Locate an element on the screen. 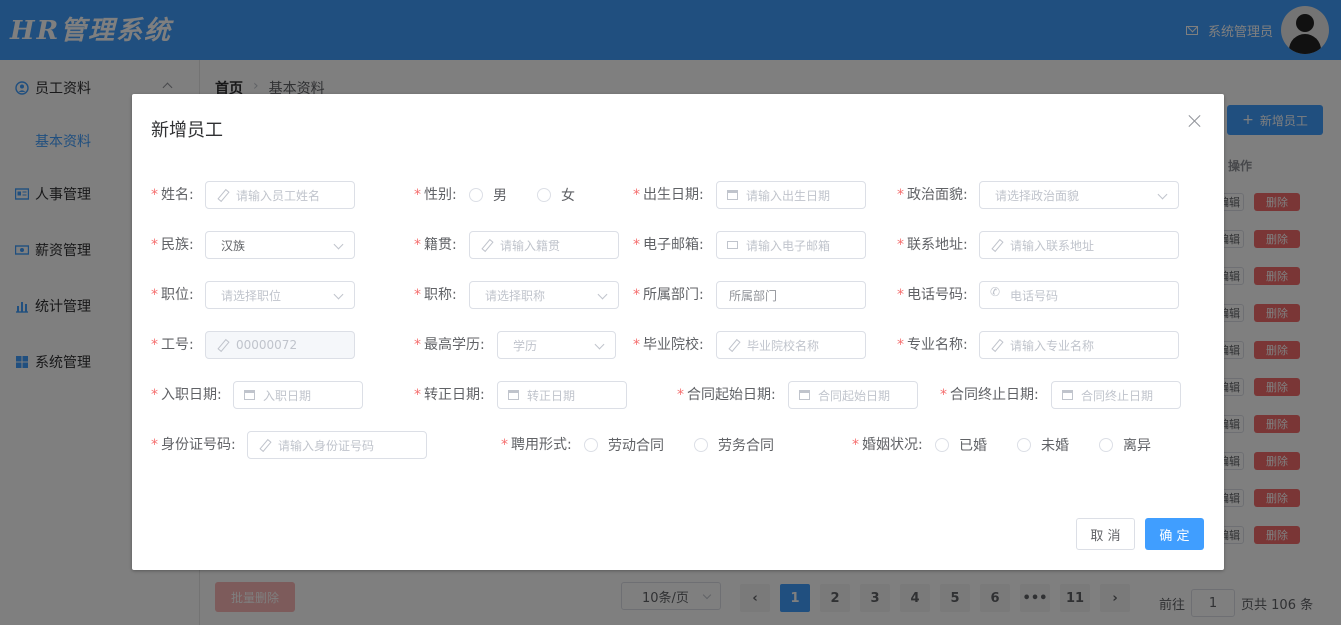 The image size is (1341, 625). specialty-label: * 专业名称: is located at coordinates (932, 345).